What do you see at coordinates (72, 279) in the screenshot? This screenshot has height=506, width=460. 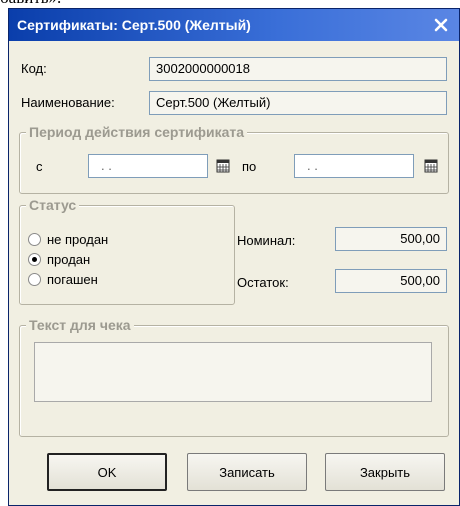 I see `status-option-label: погашен` at bounding box center [72, 279].